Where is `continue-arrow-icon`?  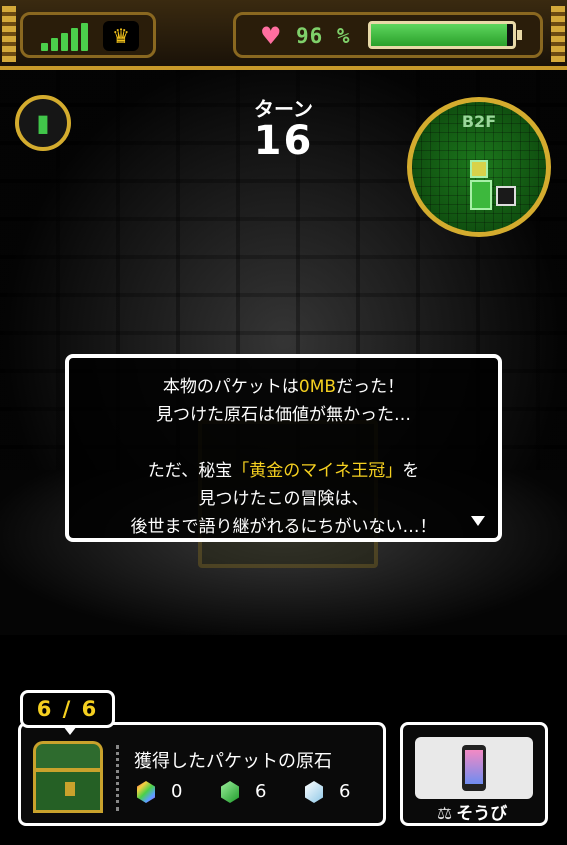
continue-arrow-icon is located at coordinates (478, 521).